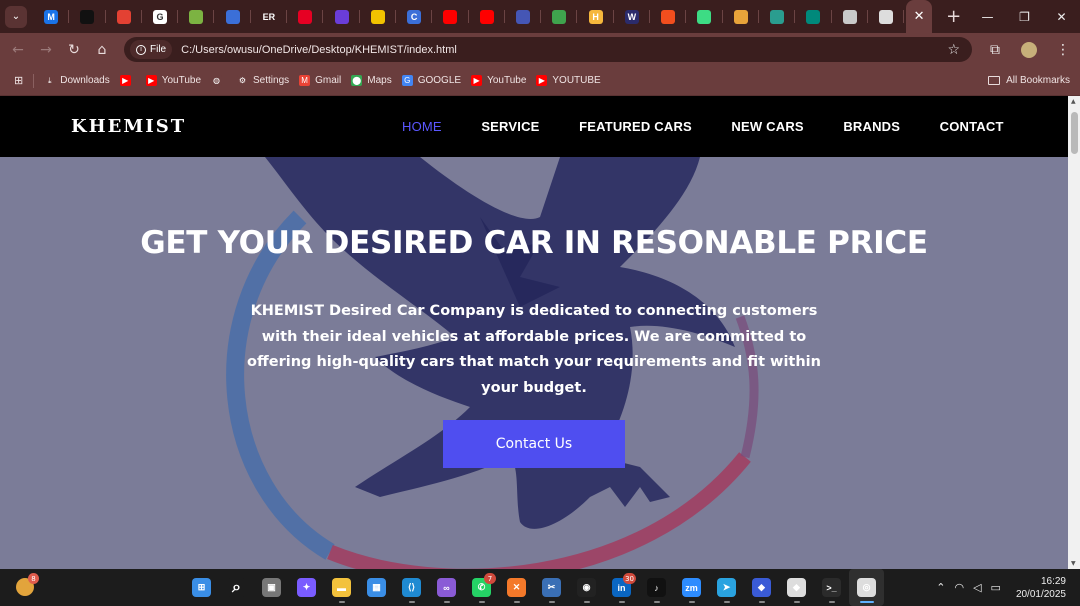 The height and width of the screenshot is (606, 1080). What do you see at coordinates (74, 50) in the screenshot?
I see `reload-icon: ↻` at bounding box center [74, 50].